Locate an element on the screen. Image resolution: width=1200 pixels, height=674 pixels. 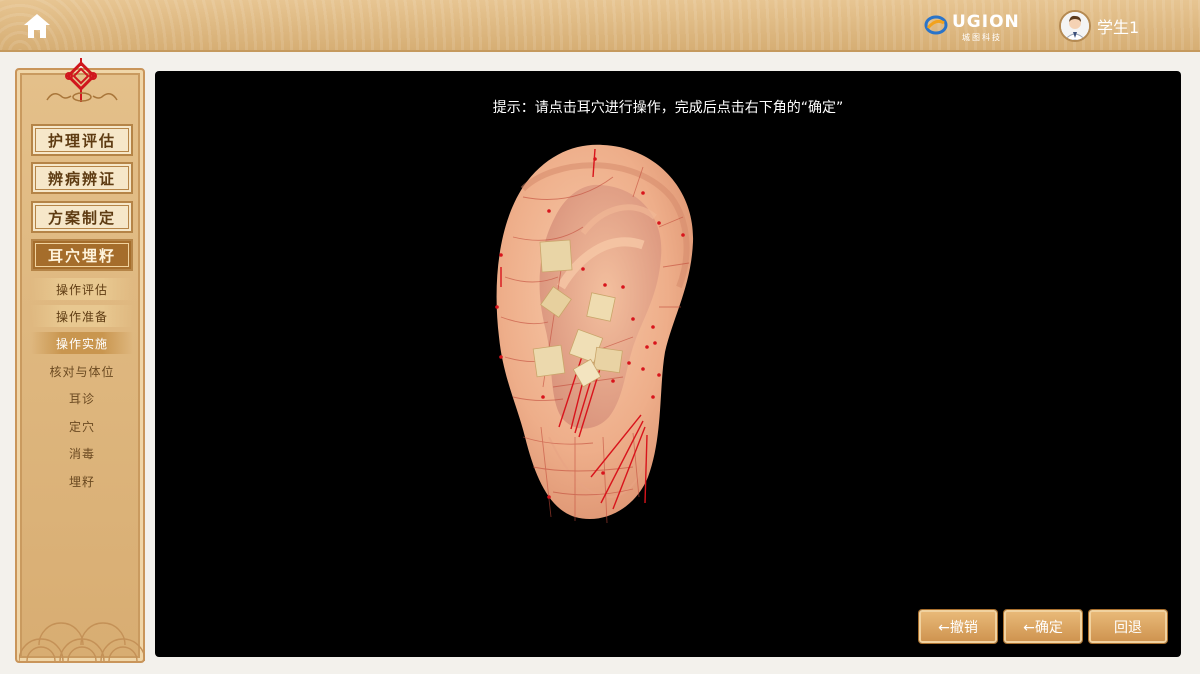
nav-step-check-position: 核对与体位 is located at coordinates (82, 371).